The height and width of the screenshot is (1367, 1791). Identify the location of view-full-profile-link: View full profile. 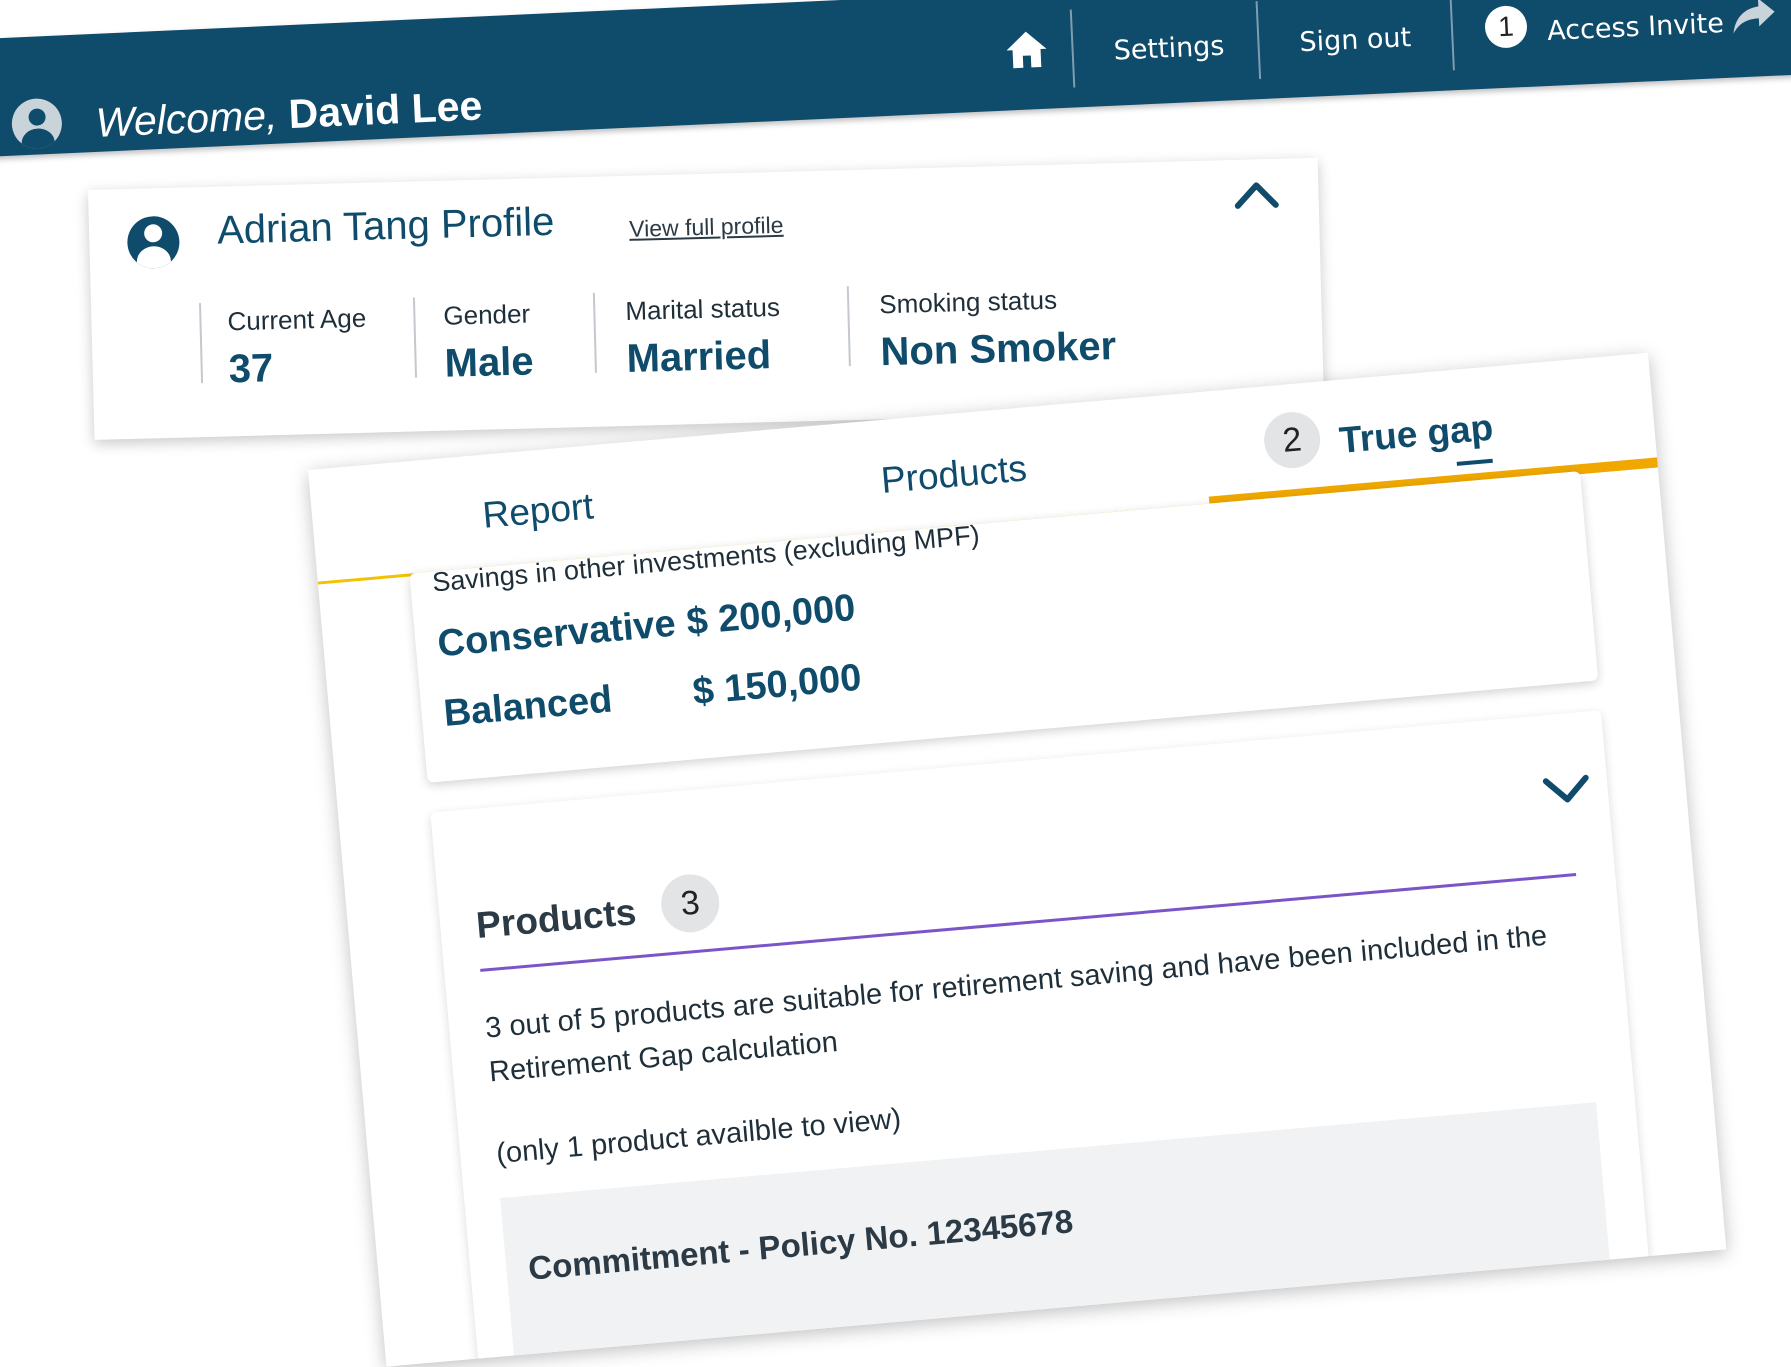
(706, 227).